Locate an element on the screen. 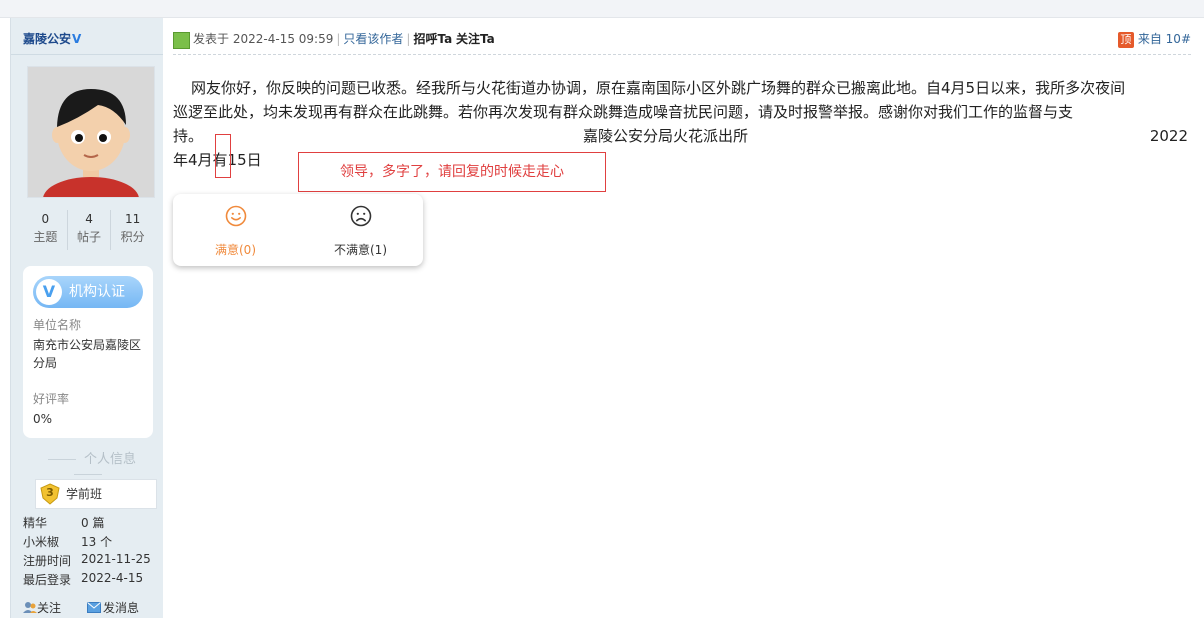 The width and height of the screenshot is (1204, 618). stat-value: 0 is located at coordinates (45, 219).